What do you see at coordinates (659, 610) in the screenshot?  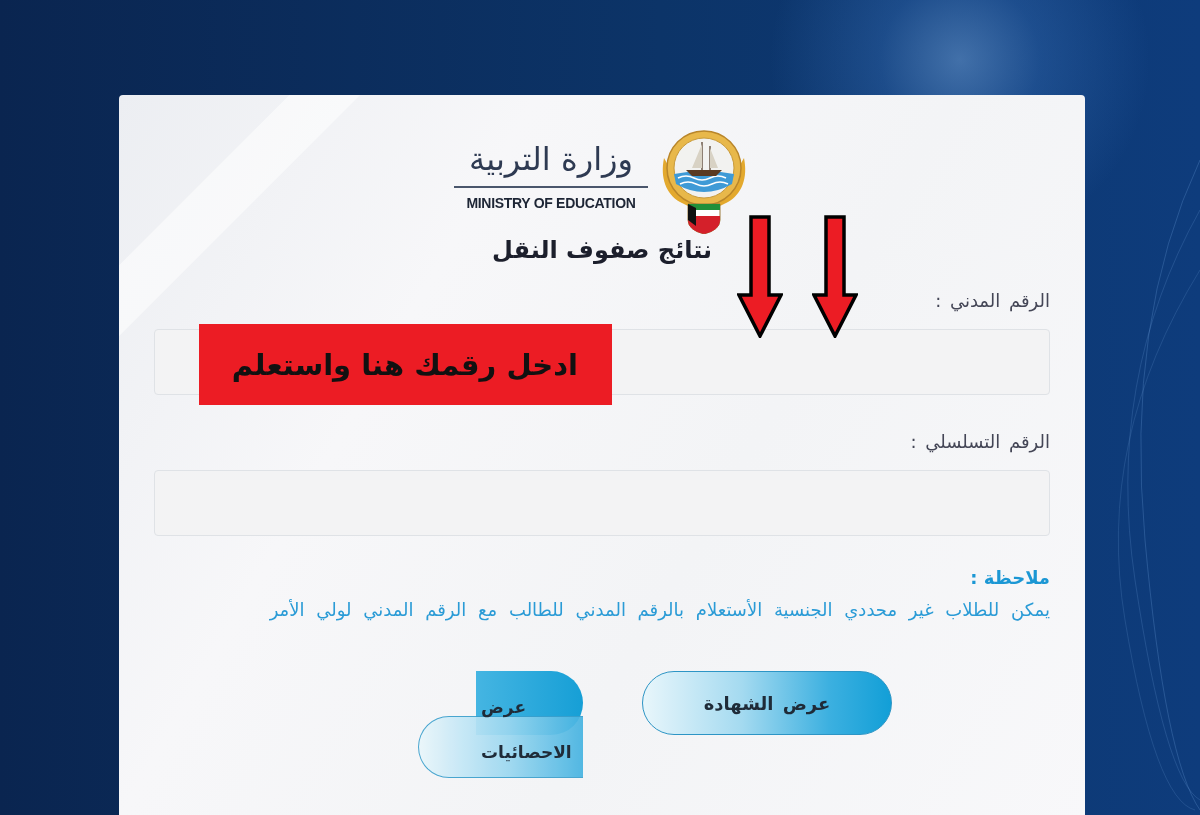 I see `note-text: يمكن للطلاب غير محددي الجنسية الأستعلام بالرقم المدني للطالب مع الرقم المدني لولي الأمر` at bounding box center [659, 610].